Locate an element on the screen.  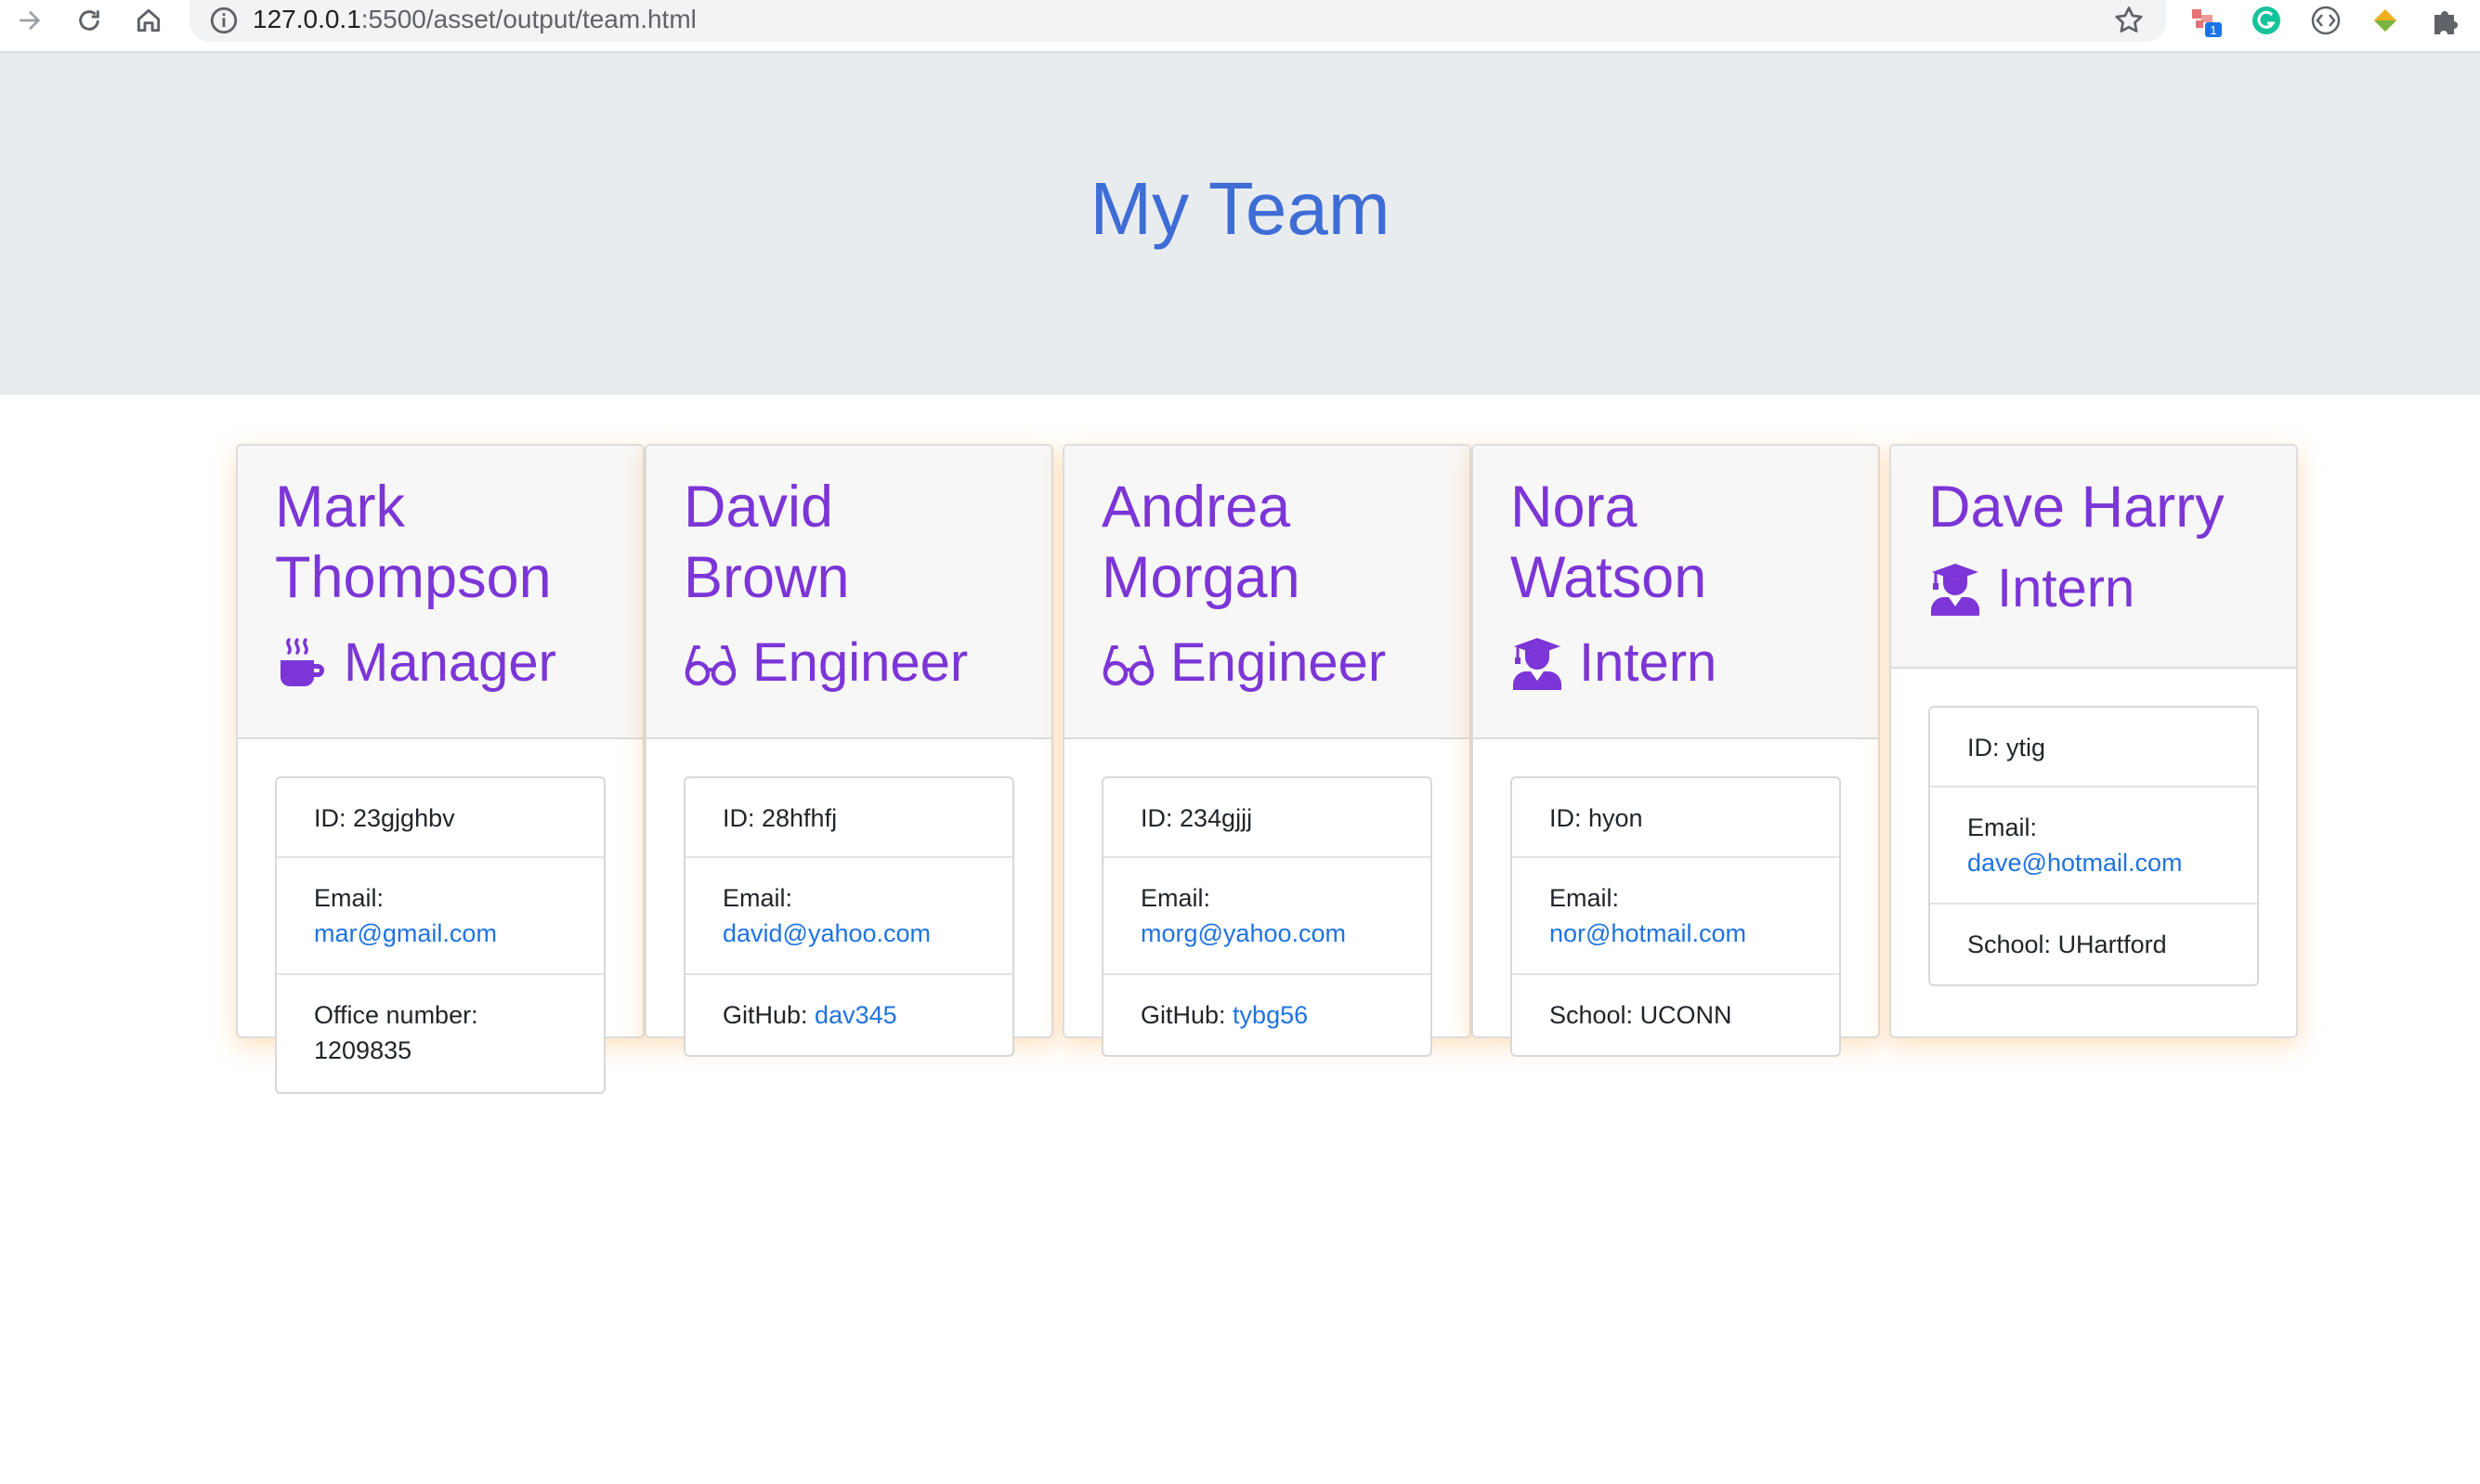
email-link: mar@gmail.com is located at coordinates (405, 933).